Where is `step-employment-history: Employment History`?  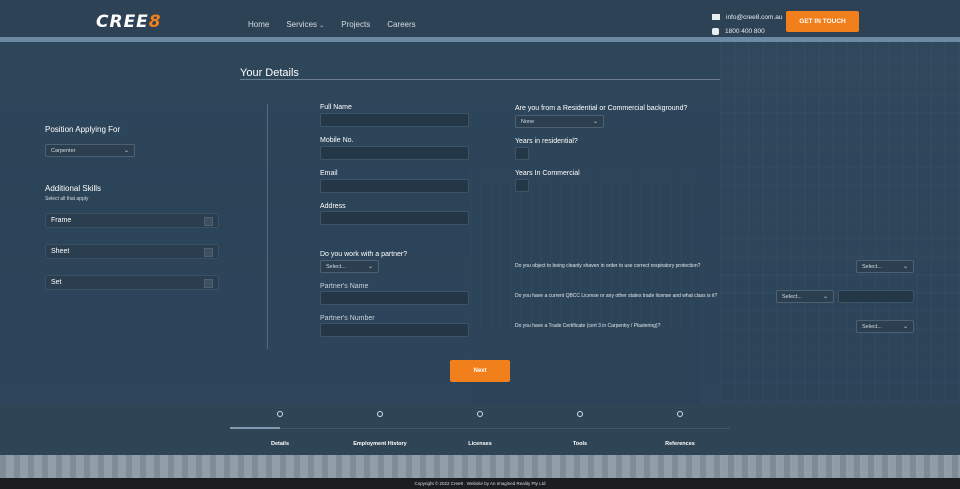
step-employment-history: Employment History is located at coordinates (380, 429).